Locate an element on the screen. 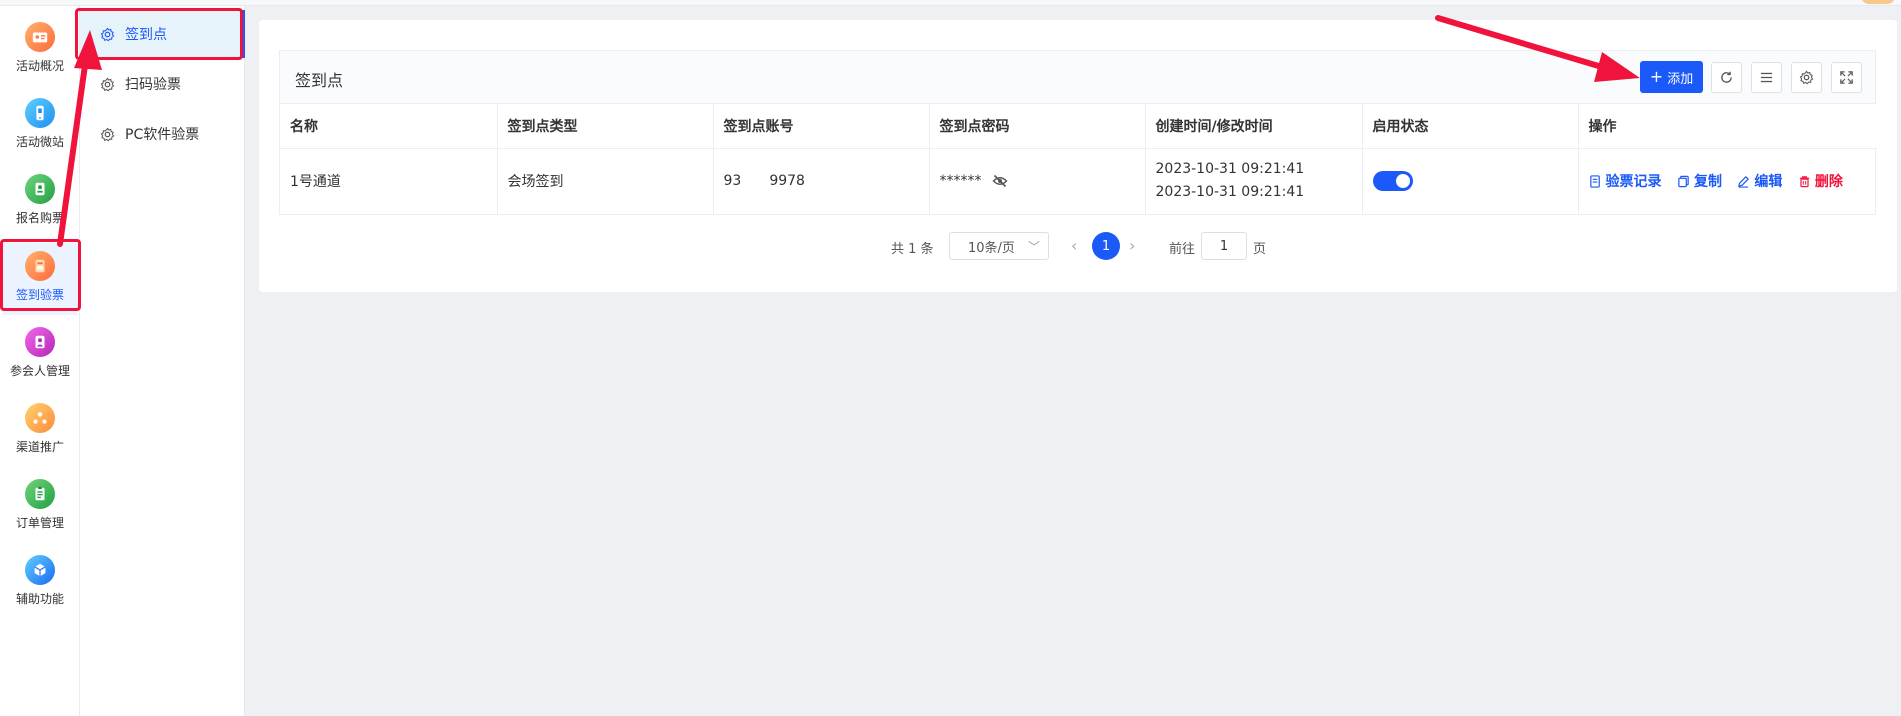 Image resolution: width=1901 pixels, height=716 pixels. add-button: + 添加 is located at coordinates (1671, 77).